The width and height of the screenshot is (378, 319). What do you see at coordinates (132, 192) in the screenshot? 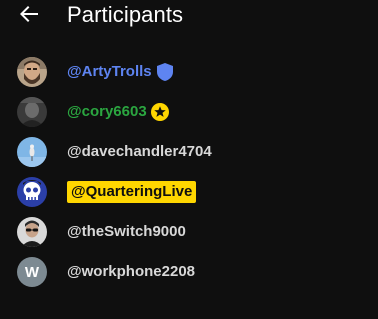
I see `participant-name: @QuarteringLive` at bounding box center [132, 192].